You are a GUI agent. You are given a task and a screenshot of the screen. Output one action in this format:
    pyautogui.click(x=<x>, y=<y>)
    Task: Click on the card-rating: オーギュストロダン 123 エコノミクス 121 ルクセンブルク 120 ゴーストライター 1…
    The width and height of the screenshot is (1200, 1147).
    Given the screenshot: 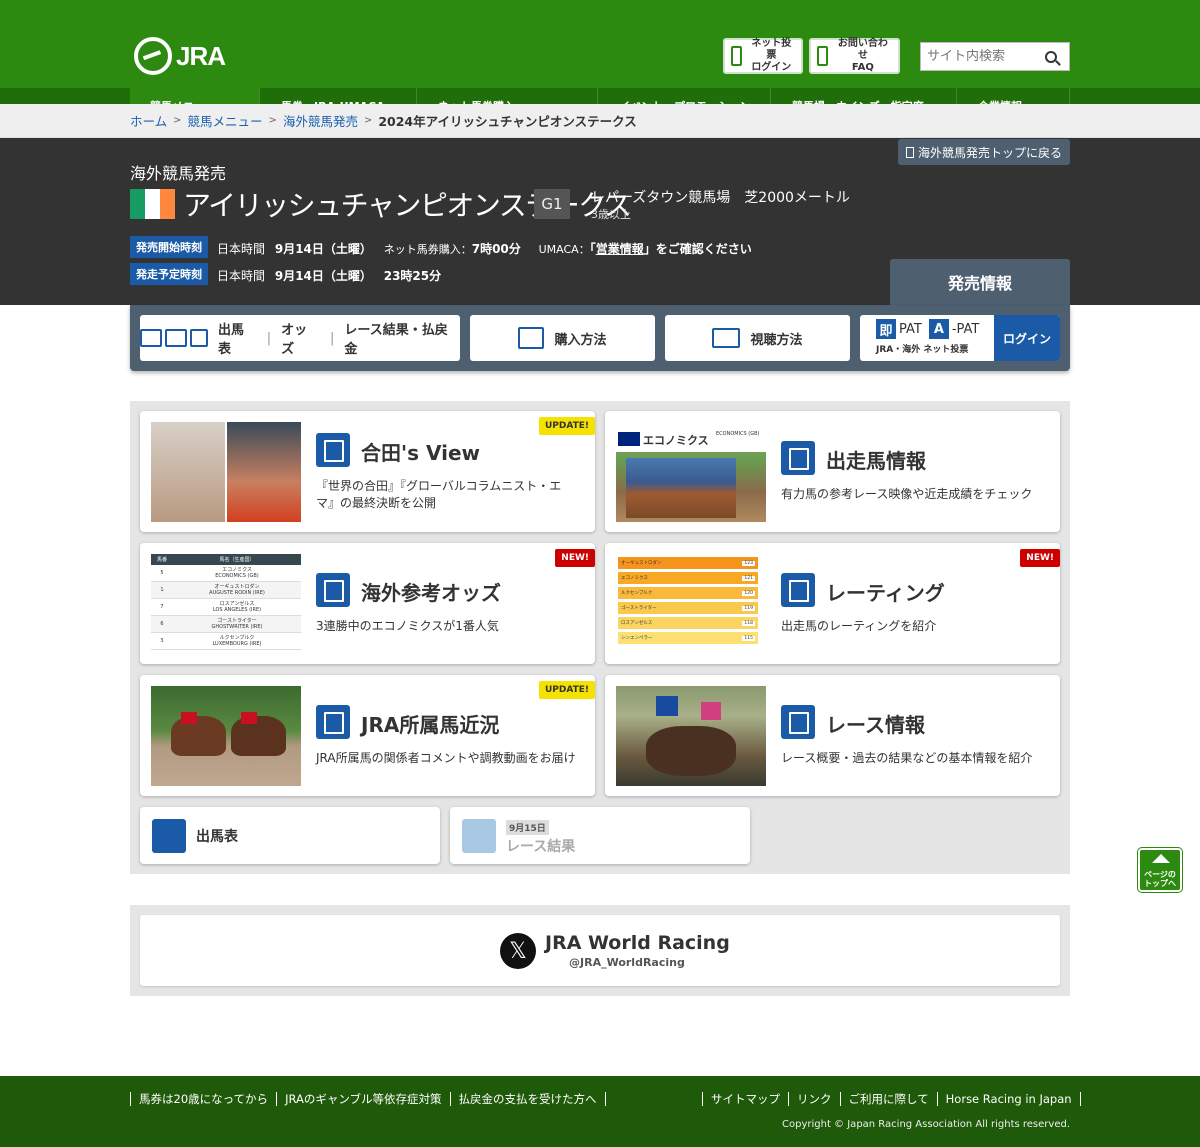 What is the action you would take?
    pyautogui.click(x=832, y=603)
    